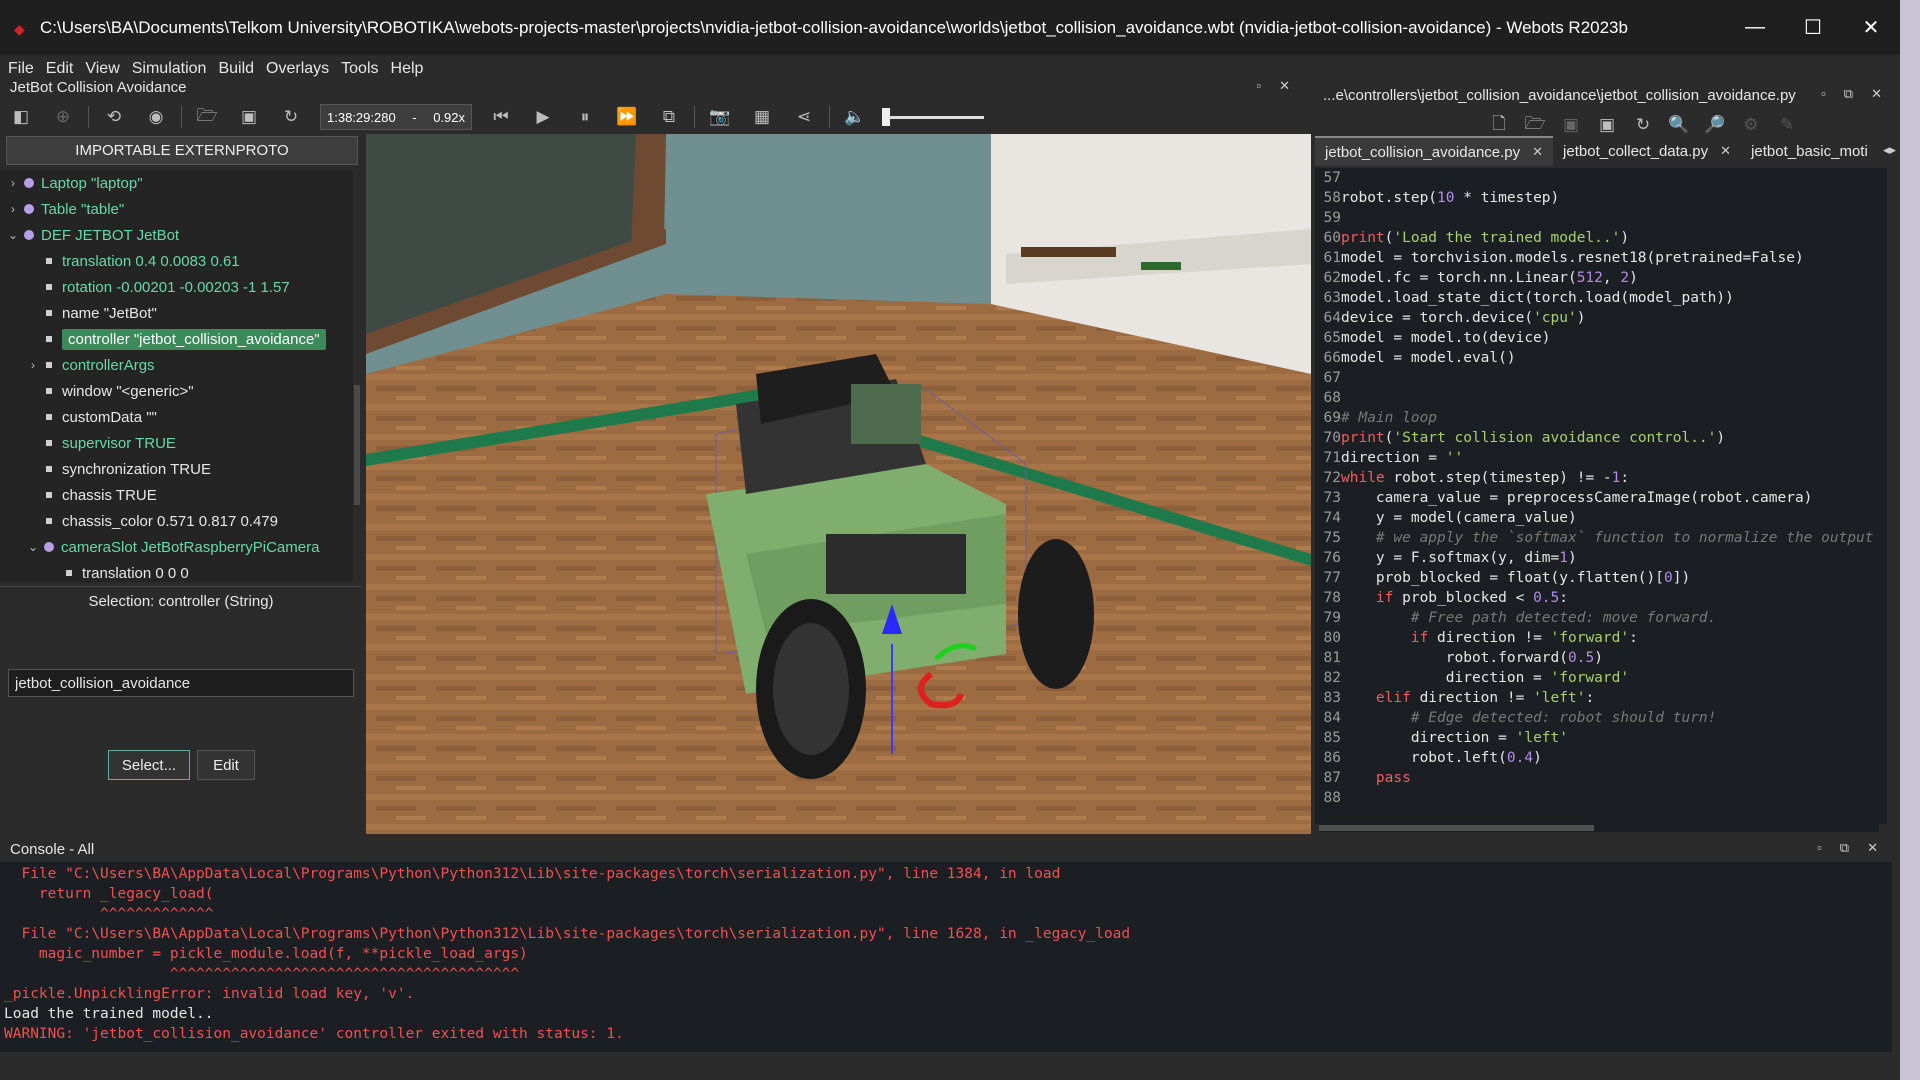 Image resolution: width=1920 pixels, height=1080 pixels. I want to click on tab-jetbot-basic-motion: jetbot_basic_moti, so click(1809, 151).